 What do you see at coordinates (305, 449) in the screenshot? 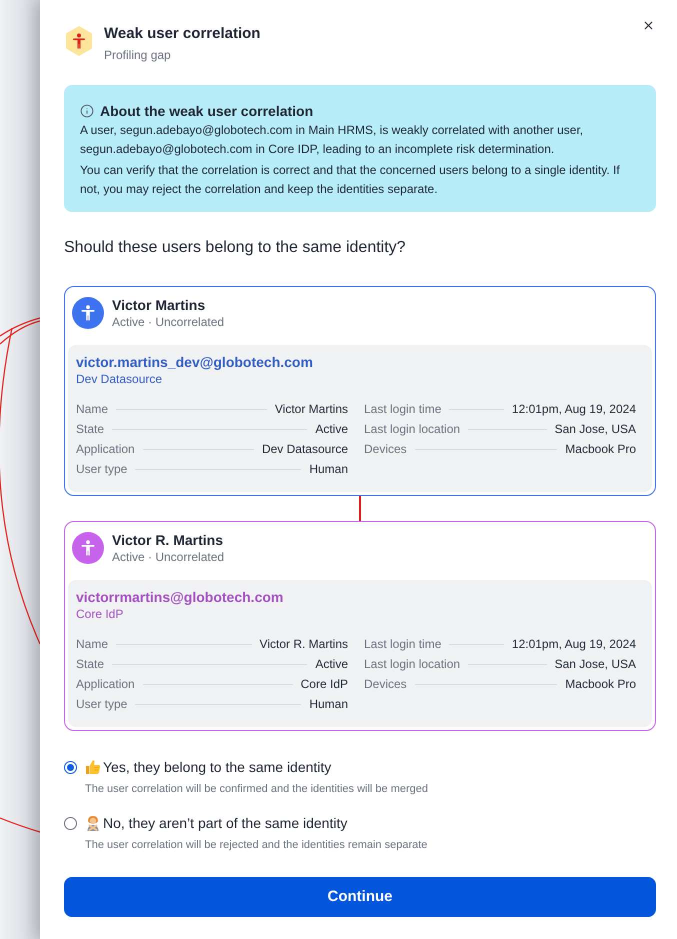
I see `field-value: Dev Datasource` at bounding box center [305, 449].